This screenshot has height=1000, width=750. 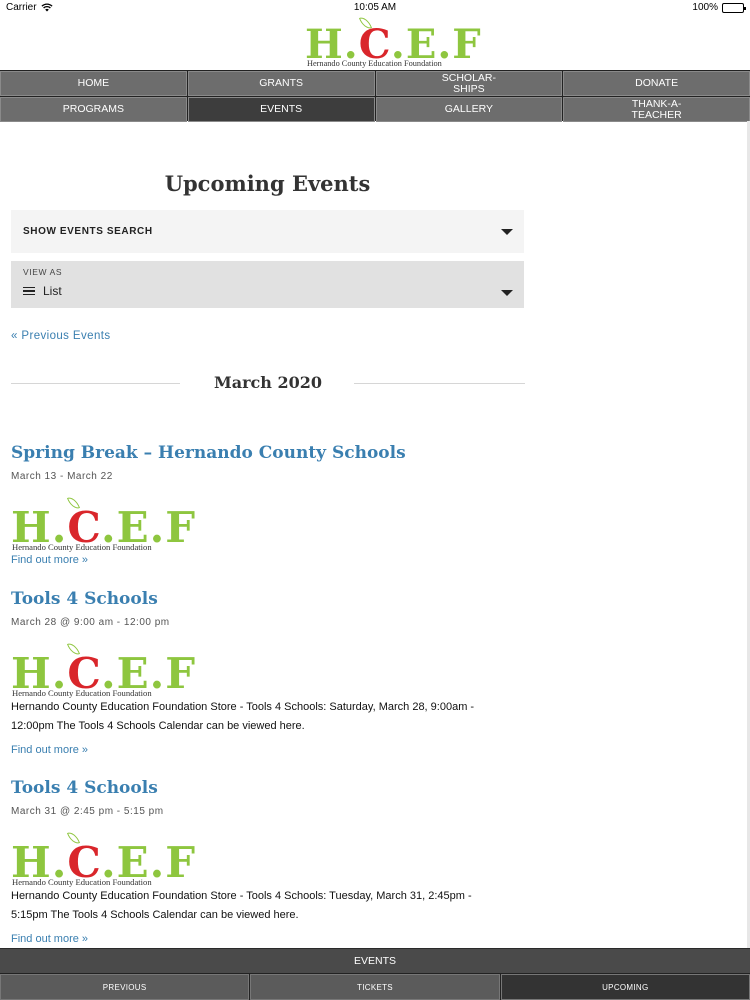 I want to click on tab-tickets: TICKETS, so click(x=375, y=987).